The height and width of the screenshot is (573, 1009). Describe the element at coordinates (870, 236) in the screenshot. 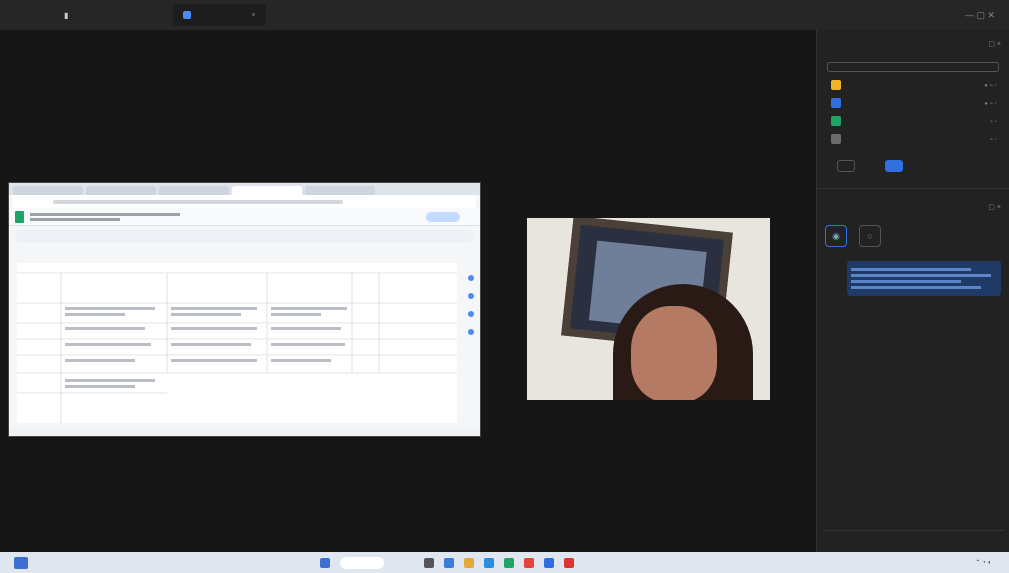

I see `chat-channel-other-icon: ○` at that location.